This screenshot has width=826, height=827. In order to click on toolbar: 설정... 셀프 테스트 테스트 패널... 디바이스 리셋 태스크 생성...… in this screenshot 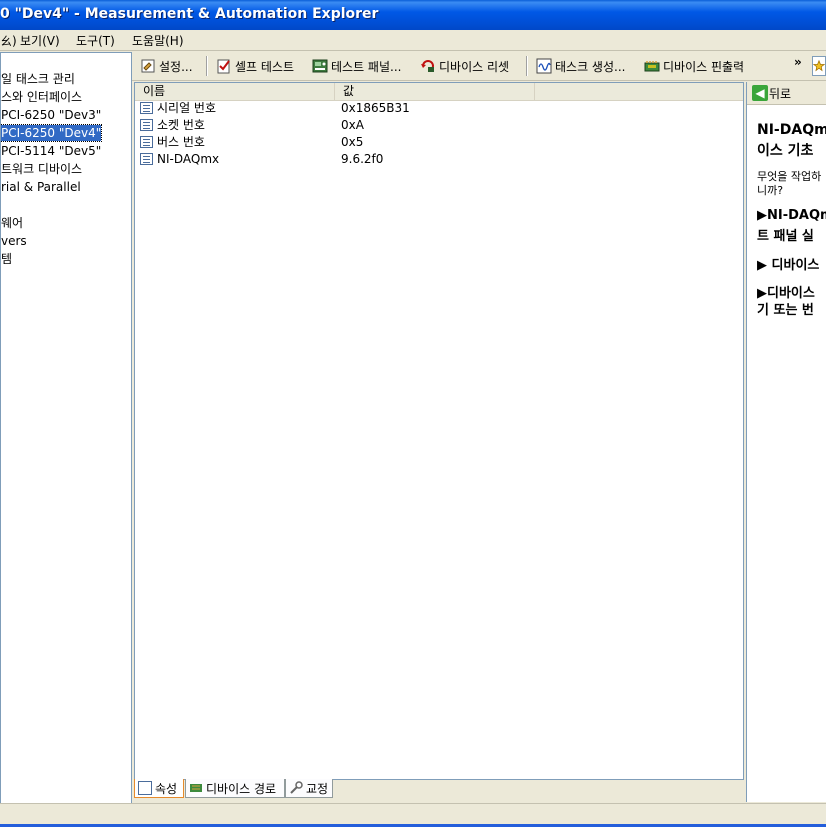, I will do `click(479, 66)`.